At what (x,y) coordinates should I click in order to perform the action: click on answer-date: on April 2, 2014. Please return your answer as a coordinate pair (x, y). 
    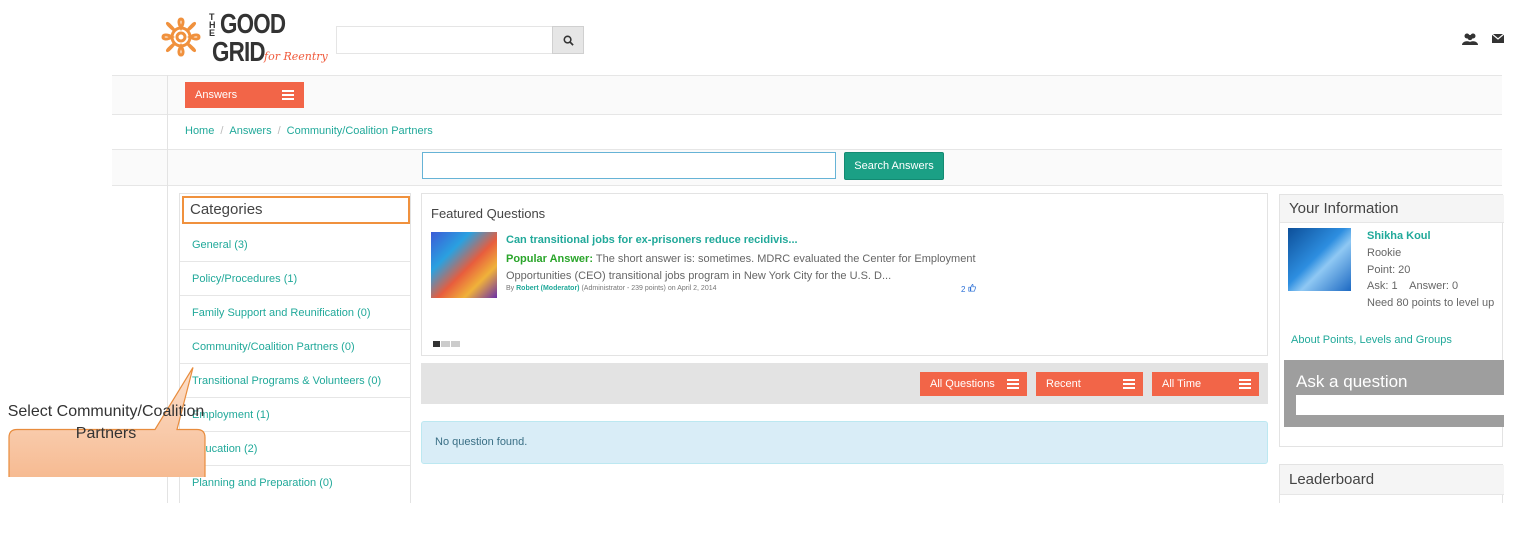
    Looking at the image, I should click on (692, 288).